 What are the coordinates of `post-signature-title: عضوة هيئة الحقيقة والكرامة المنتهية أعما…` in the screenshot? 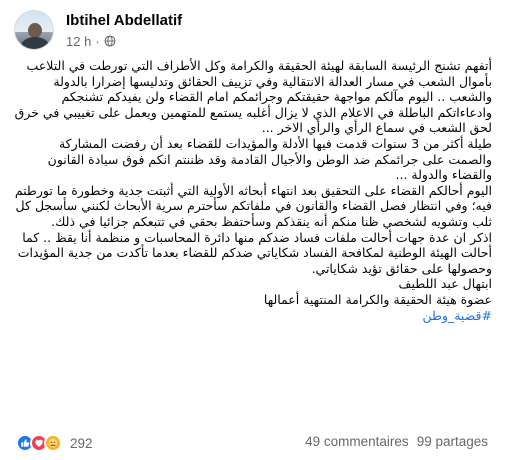 It's located at (377, 299).